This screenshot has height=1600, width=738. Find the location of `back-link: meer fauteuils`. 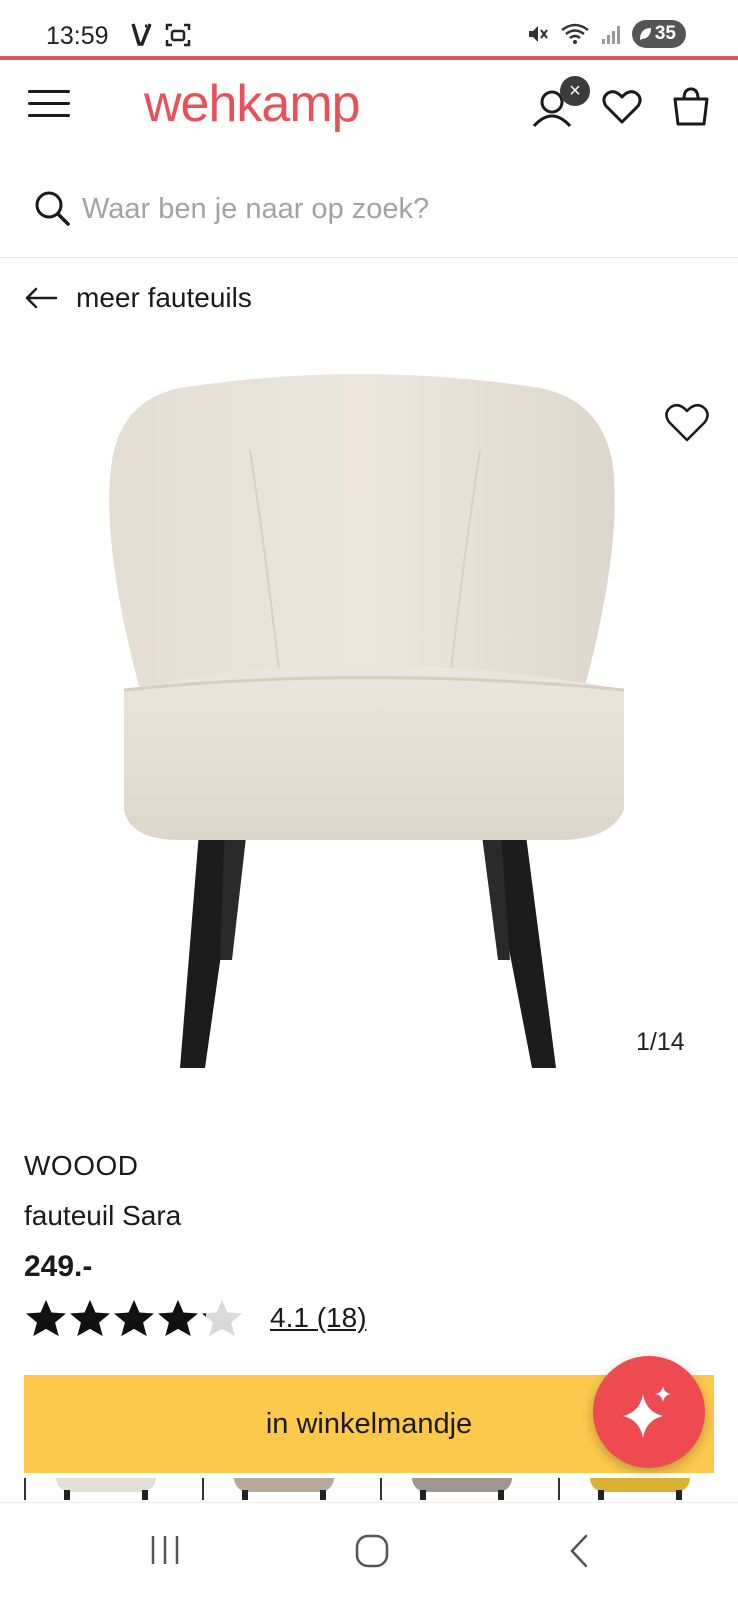

back-link: meer fauteuils is located at coordinates (138, 298).